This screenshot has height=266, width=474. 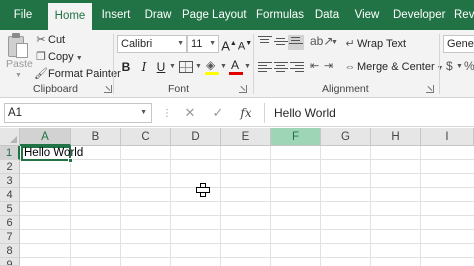 I want to click on font-launcher-icon, so click(x=243, y=89).